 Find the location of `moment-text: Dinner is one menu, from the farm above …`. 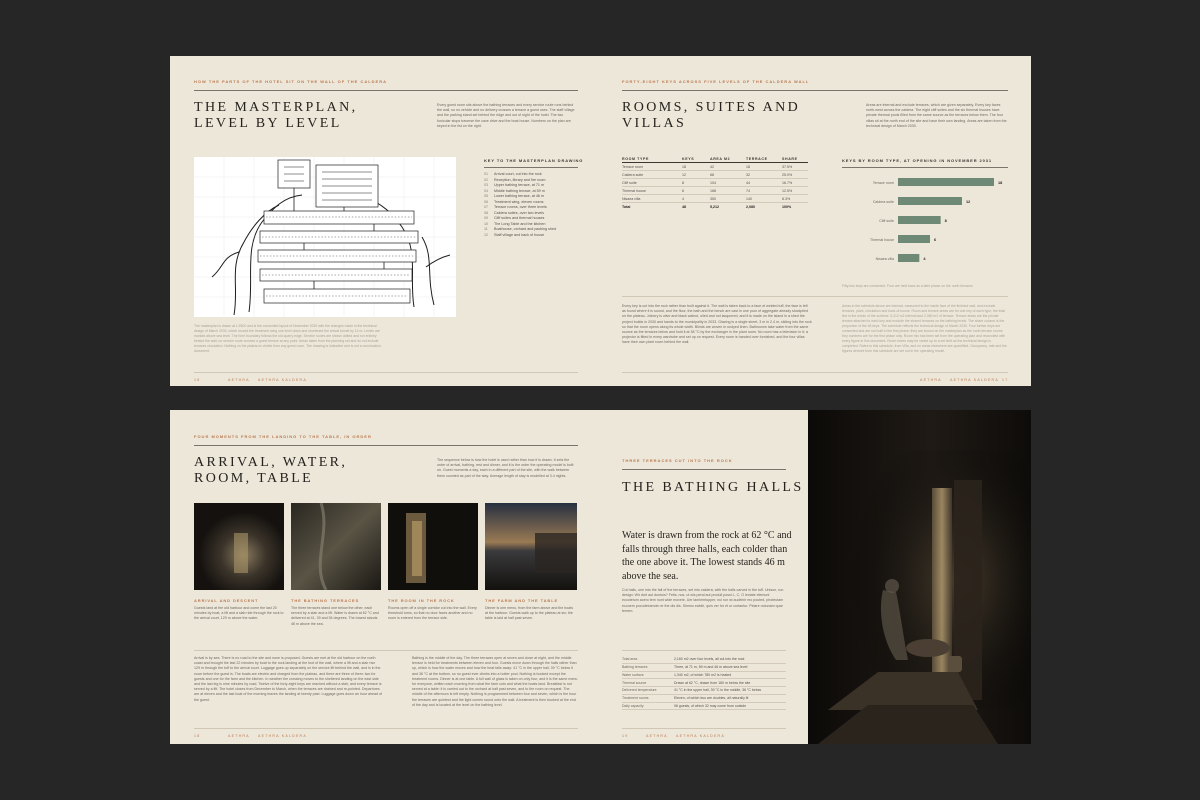

moment-text: Dinner is one menu, from the farm above … is located at coordinates (529, 613).